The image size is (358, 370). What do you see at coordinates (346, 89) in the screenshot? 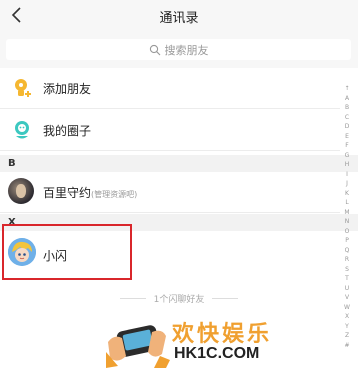
I see `index-letter: ↑` at bounding box center [346, 89].